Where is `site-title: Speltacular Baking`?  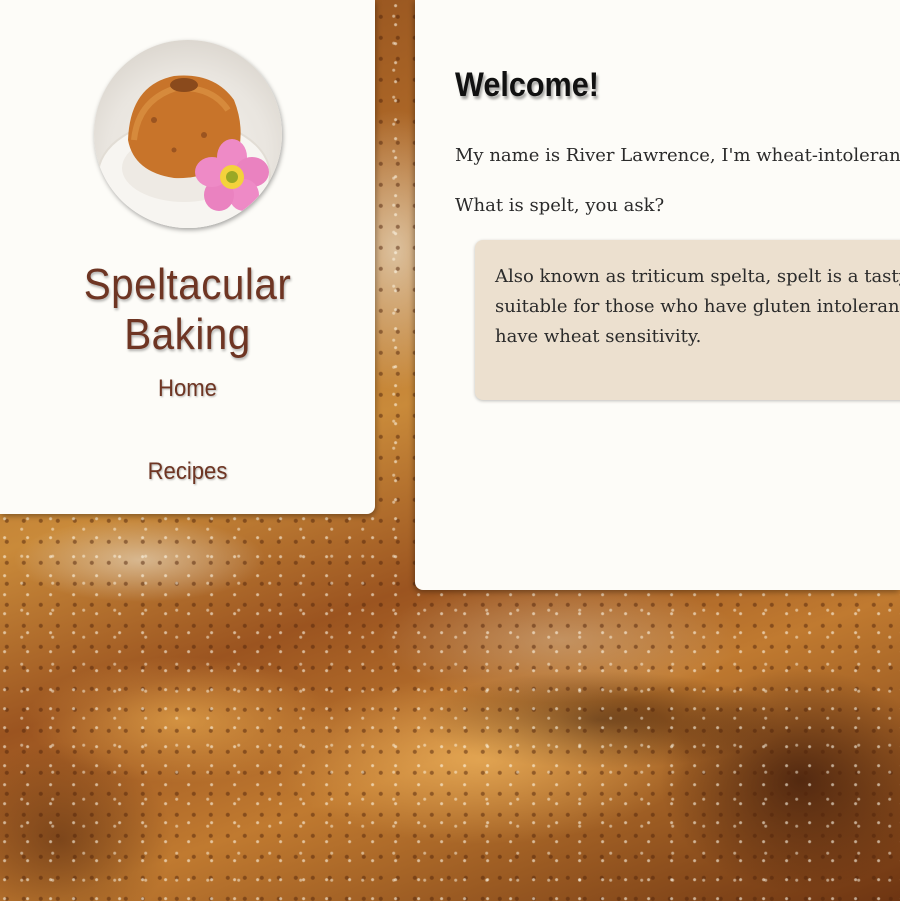
site-title: Speltacular Baking is located at coordinates (187, 309).